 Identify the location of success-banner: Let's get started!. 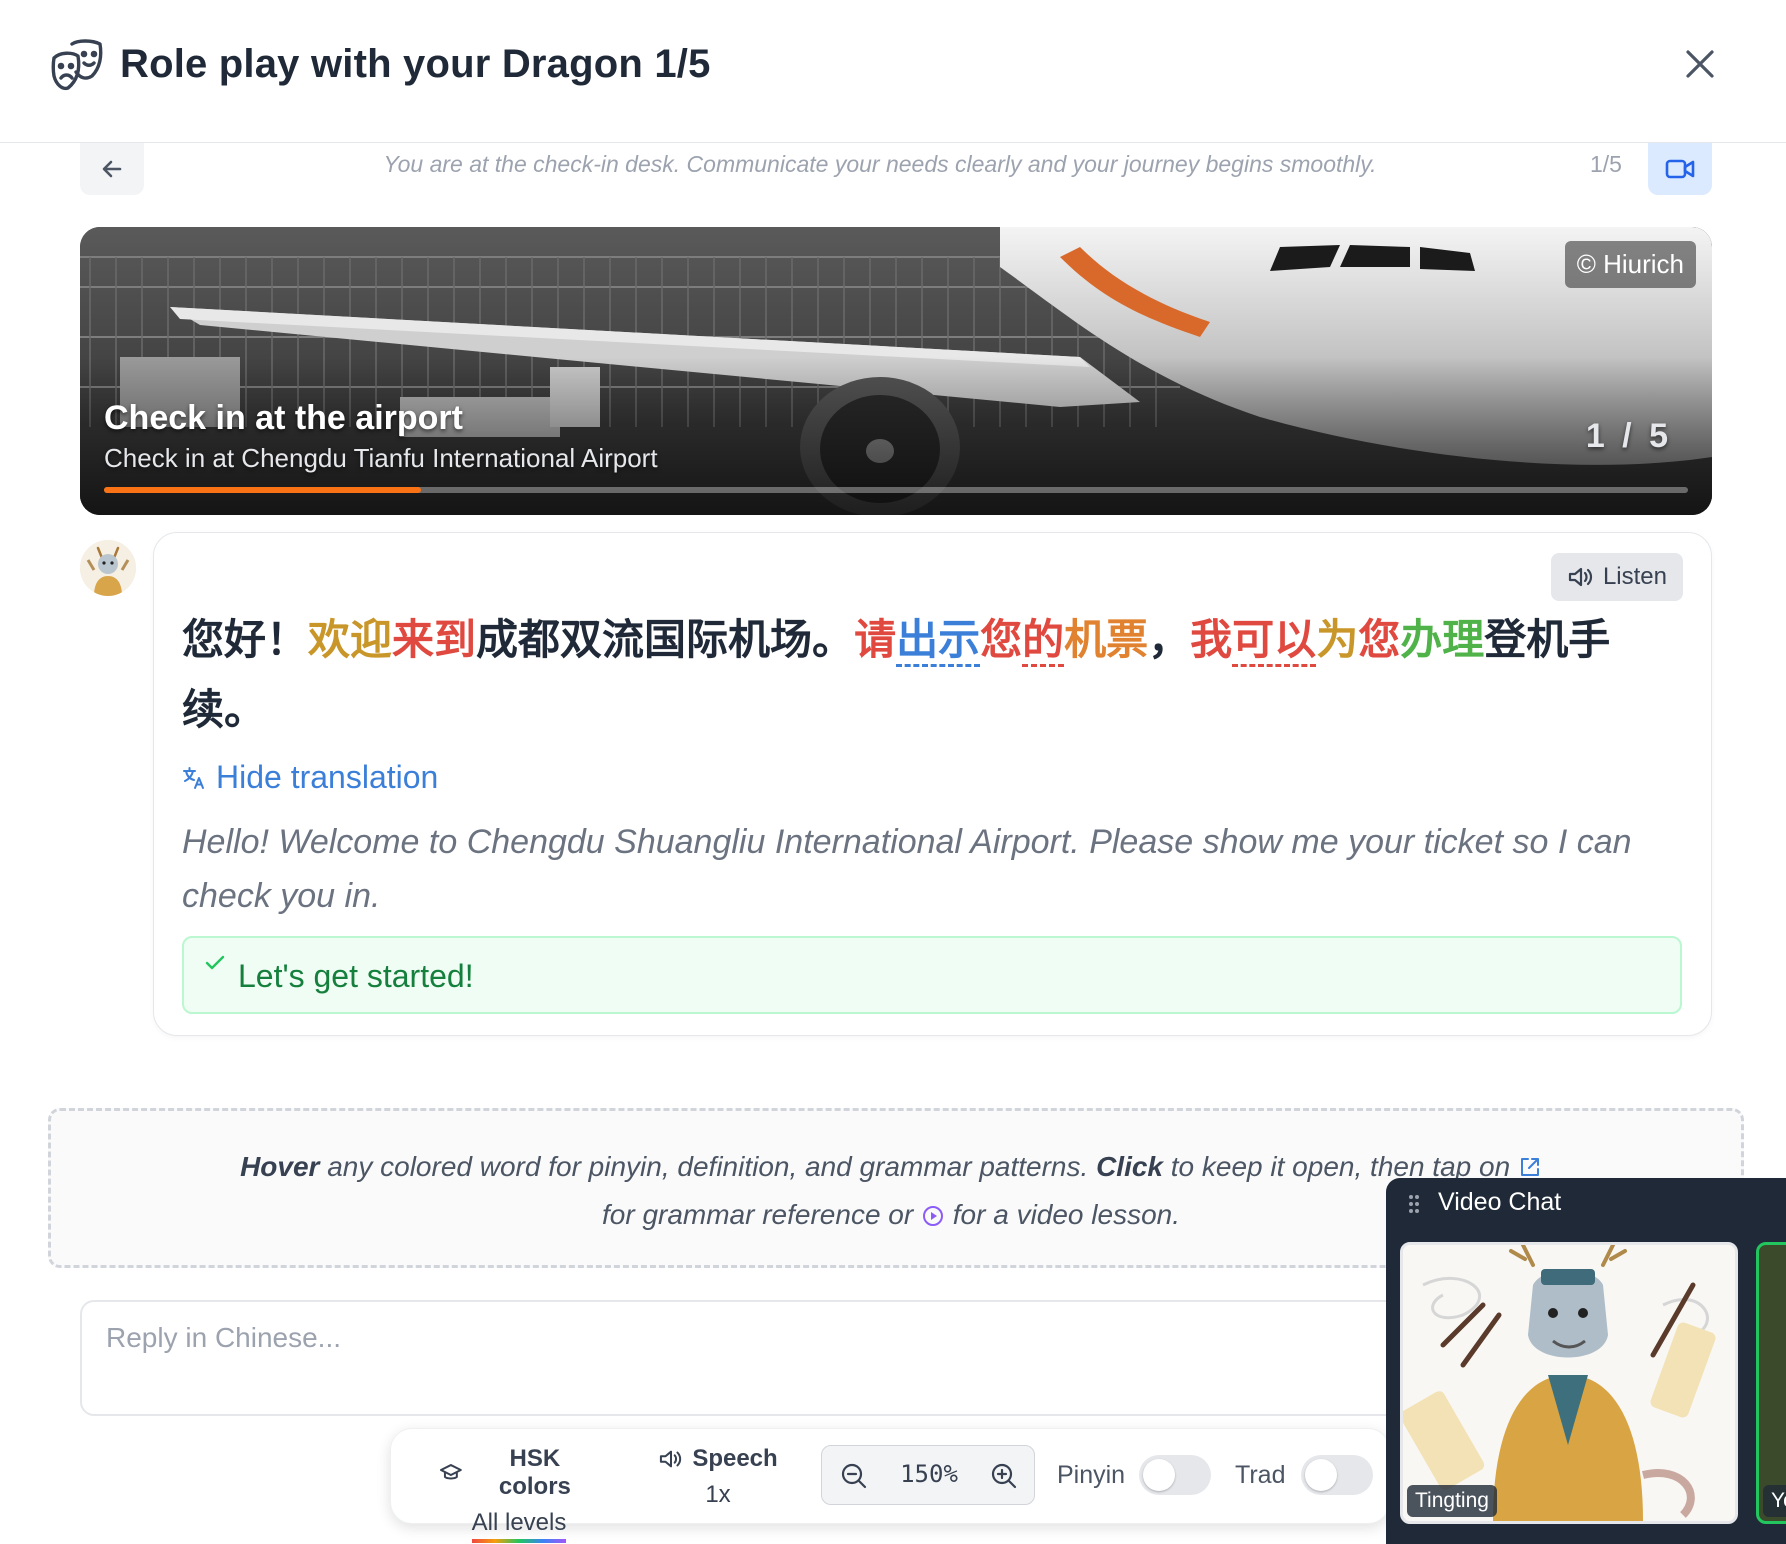
(932, 975).